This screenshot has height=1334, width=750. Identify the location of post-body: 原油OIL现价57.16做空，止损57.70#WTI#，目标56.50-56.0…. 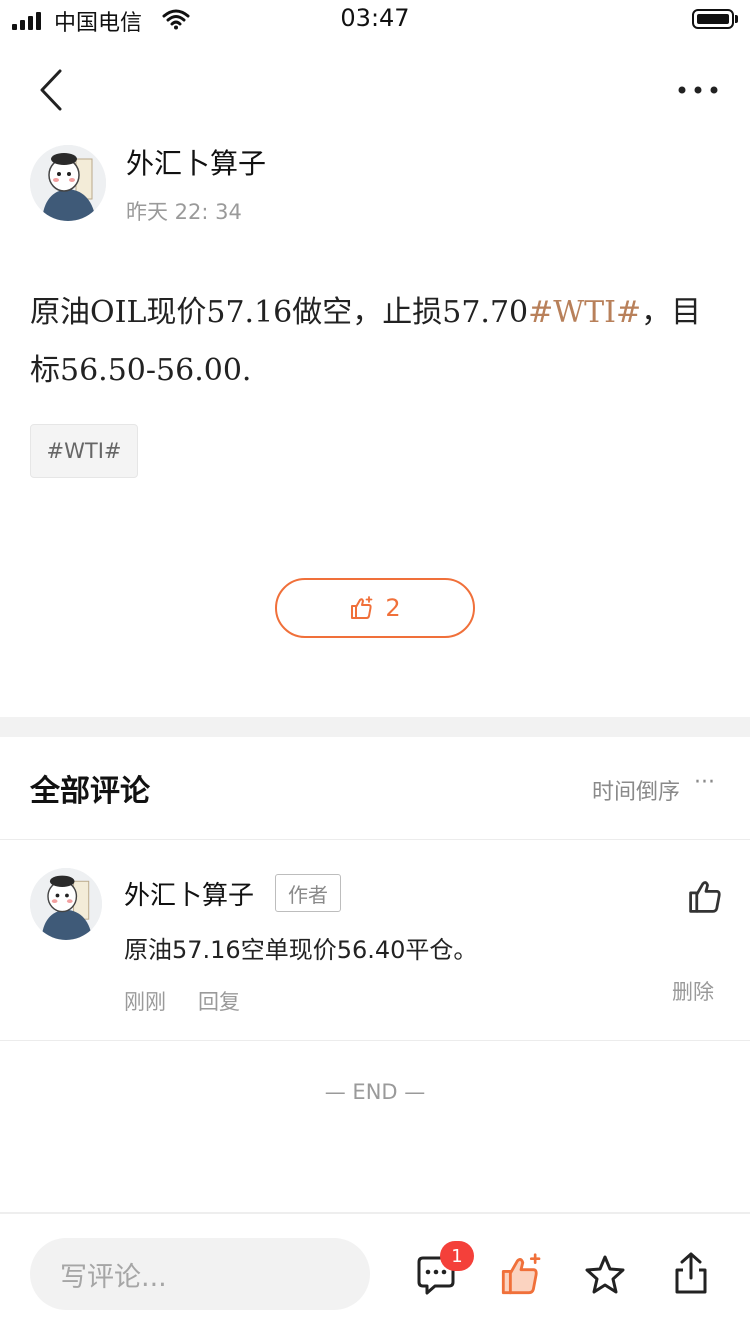
(375, 342).